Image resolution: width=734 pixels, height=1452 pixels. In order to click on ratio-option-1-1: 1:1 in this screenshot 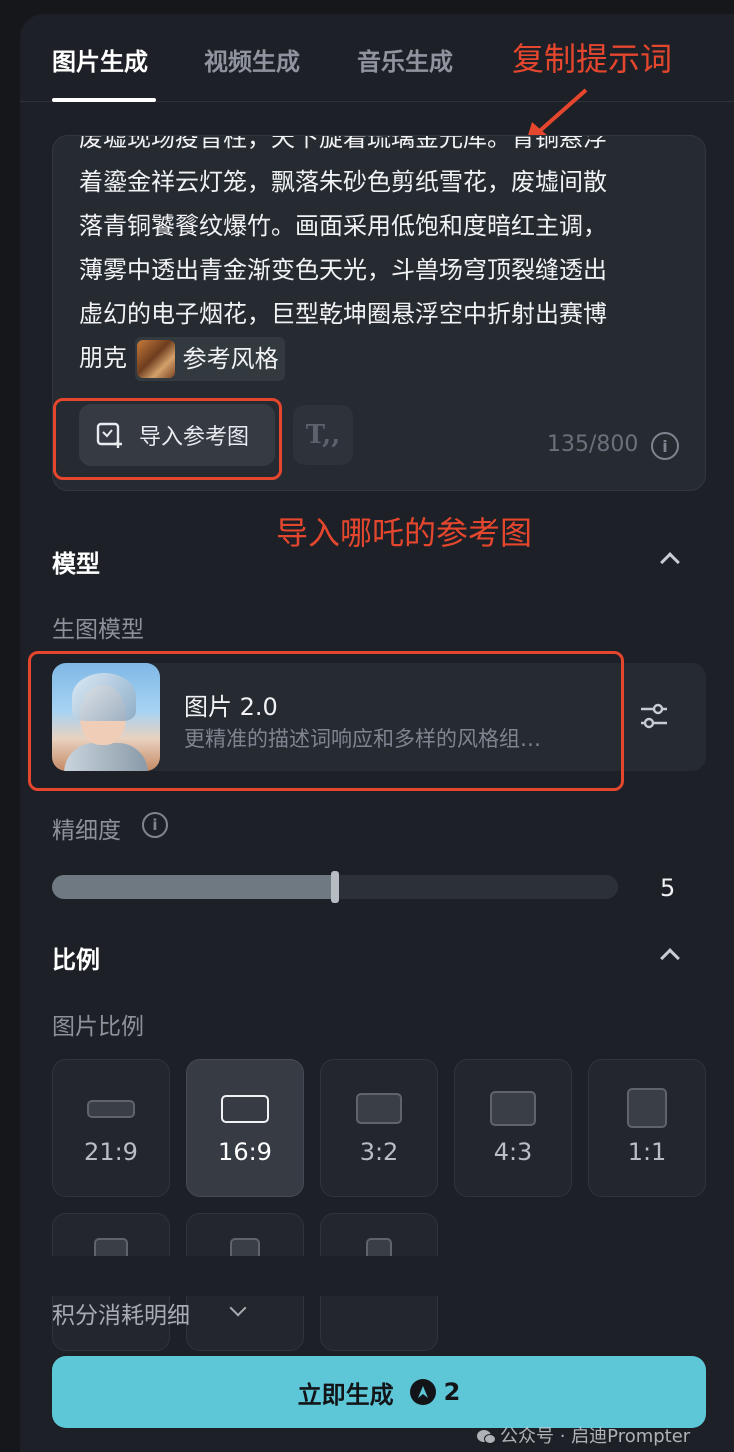, I will do `click(647, 1128)`.